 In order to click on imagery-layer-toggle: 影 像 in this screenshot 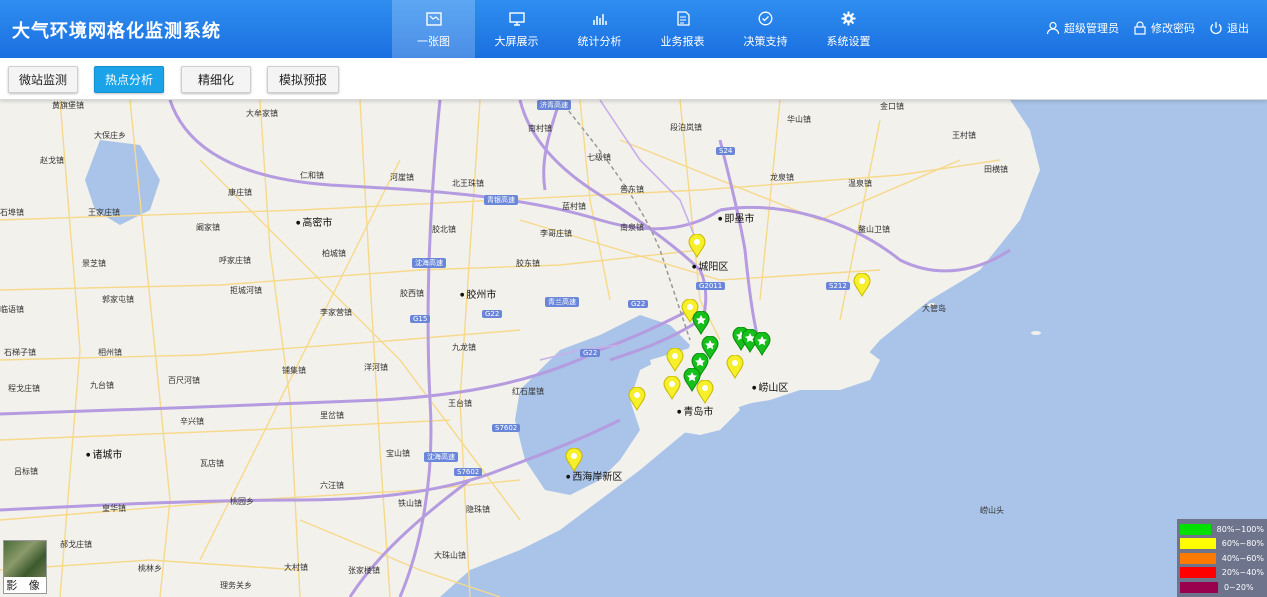, I will do `click(25, 567)`.